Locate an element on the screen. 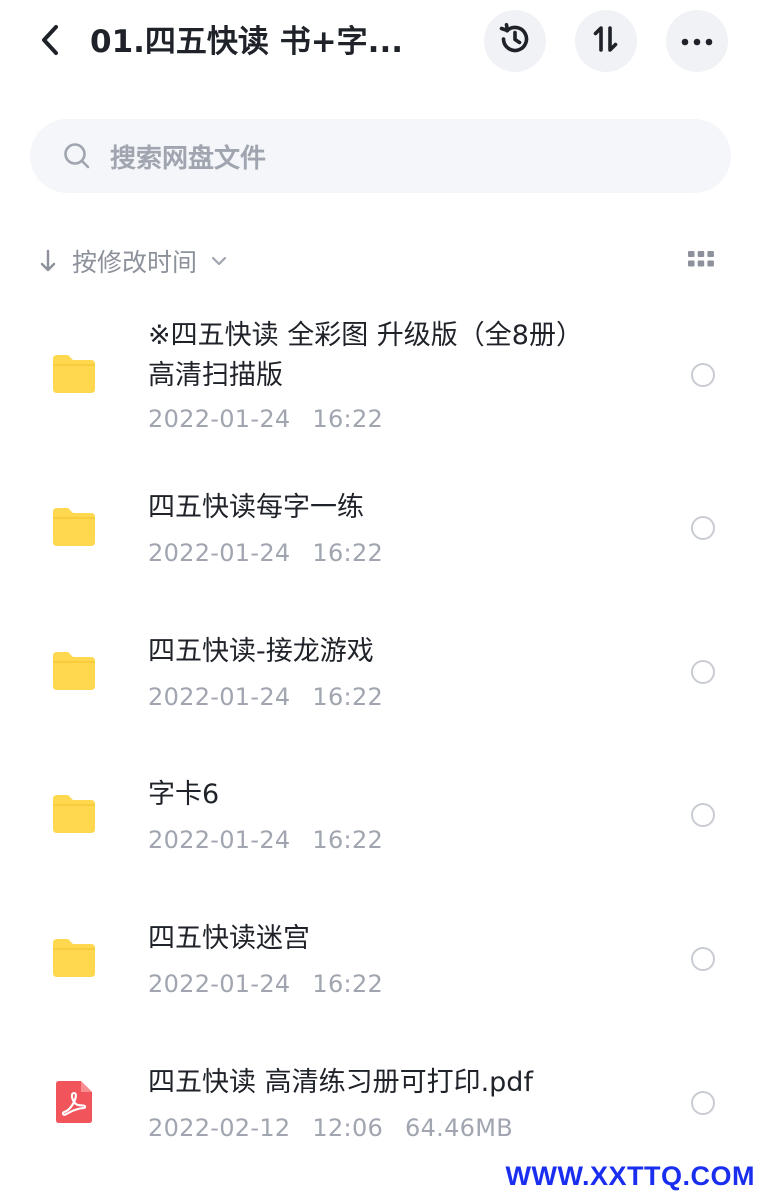  history-icon is located at coordinates (515, 41).